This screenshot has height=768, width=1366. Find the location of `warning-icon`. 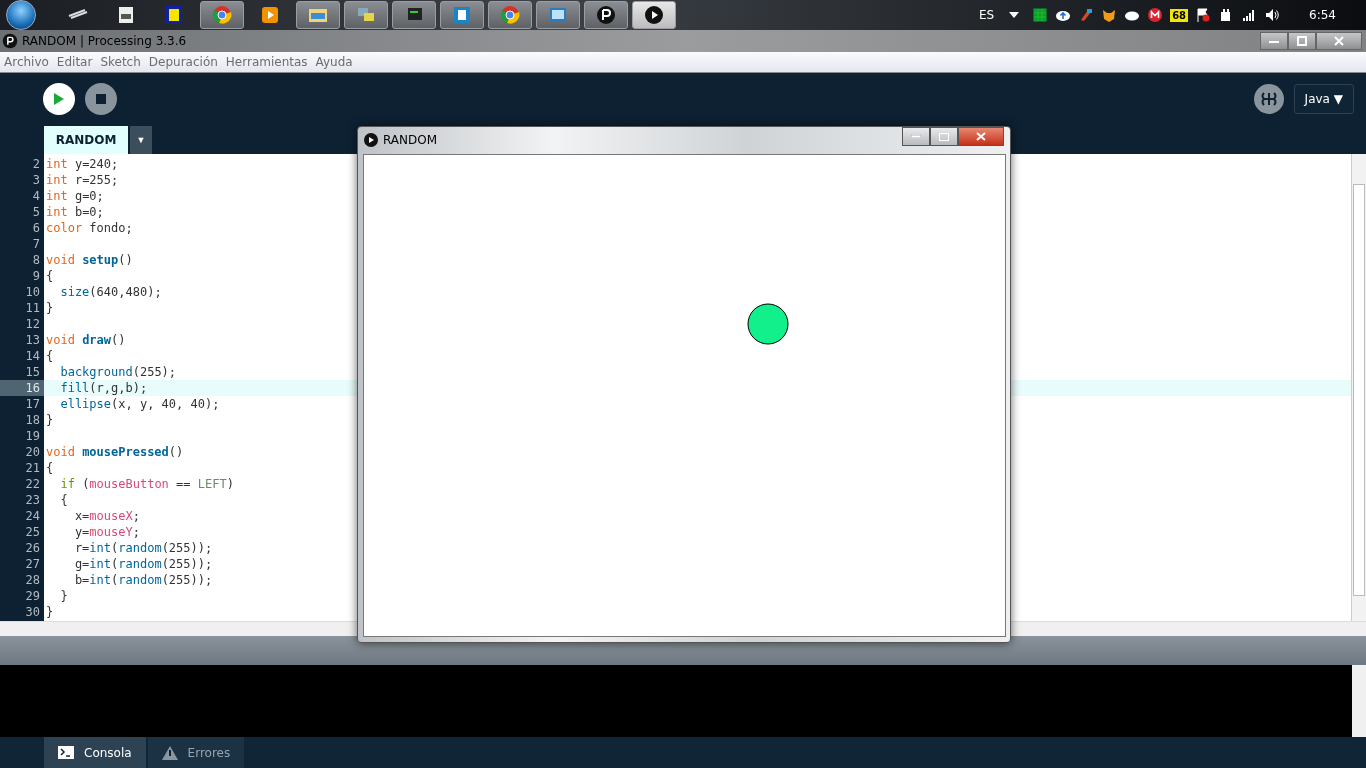

warning-icon is located at coordinates (169, 752).